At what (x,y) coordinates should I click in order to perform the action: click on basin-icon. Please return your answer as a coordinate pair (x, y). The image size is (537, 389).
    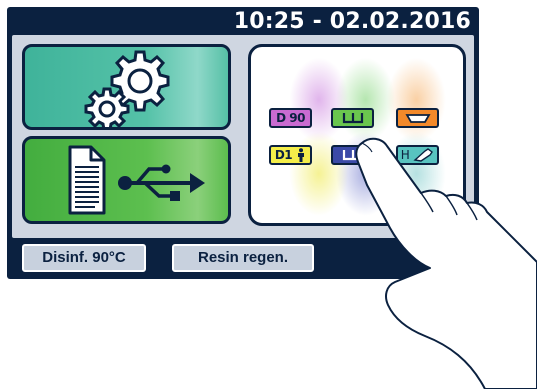
    Looking at the image, I should click on (417, 118).